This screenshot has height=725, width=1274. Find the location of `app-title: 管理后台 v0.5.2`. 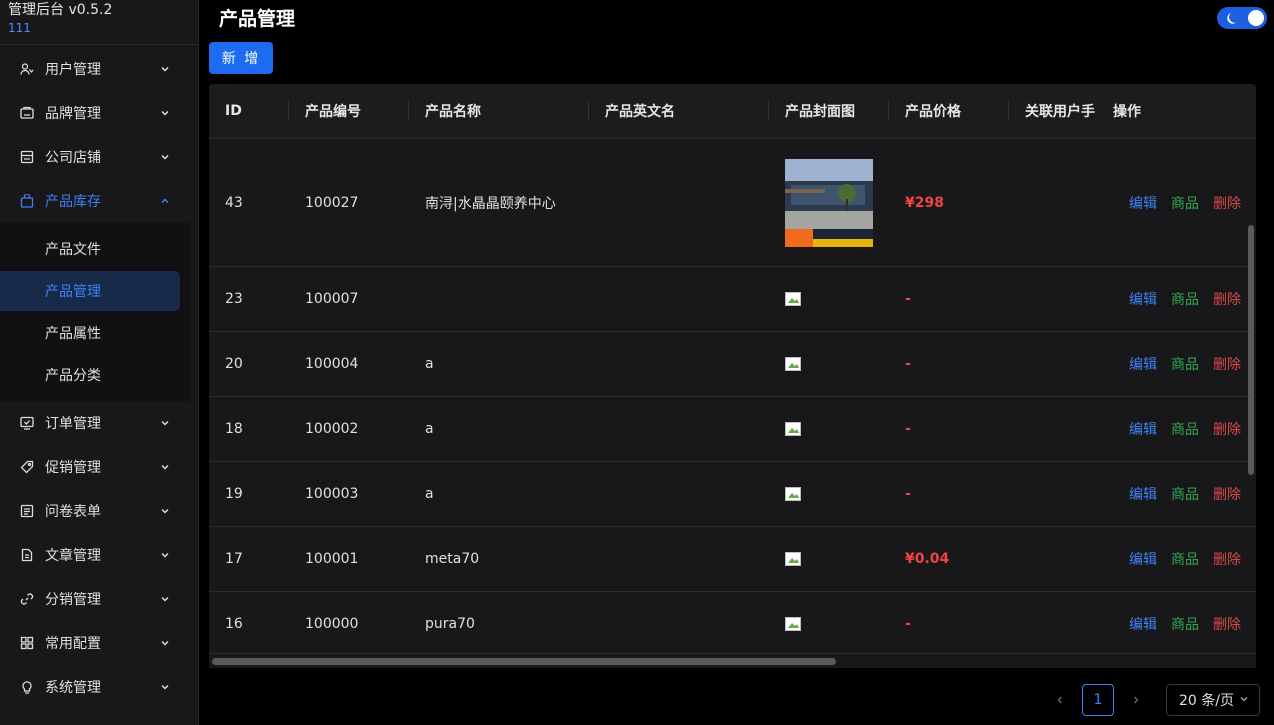

app-title: 管理后台 v0.5.2 is located at coordinates (60, 10).